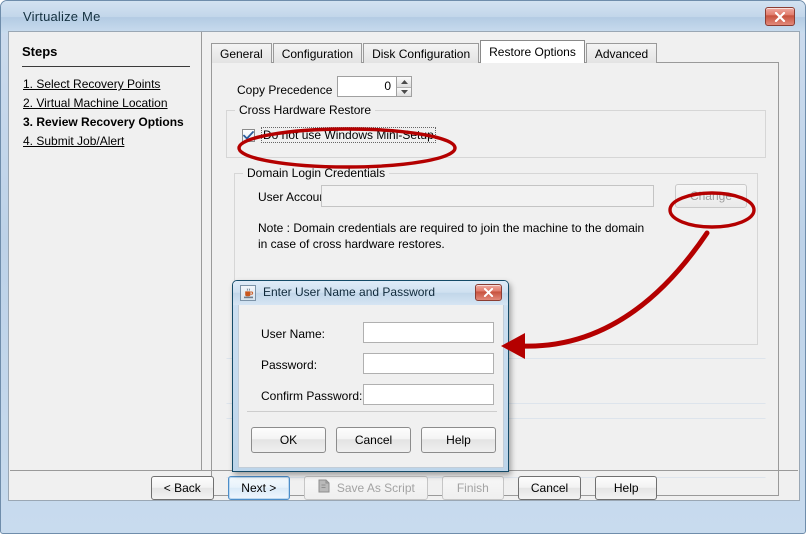  I want to click on dialog-close-icon, so click(488, 292).